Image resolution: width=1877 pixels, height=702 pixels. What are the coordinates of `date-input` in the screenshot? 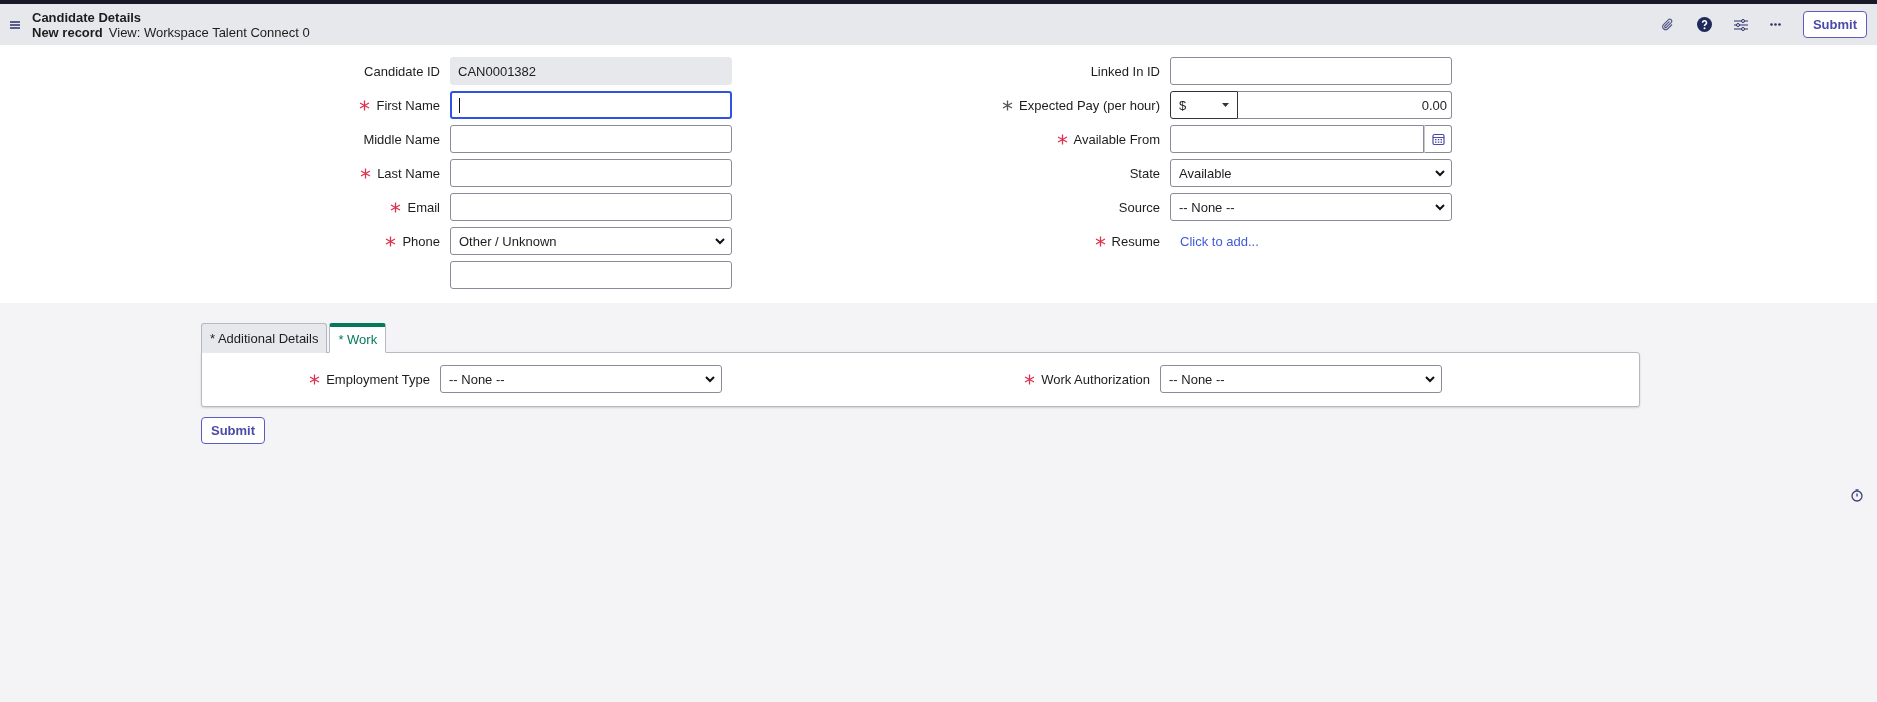 It's located at (1297, 139).